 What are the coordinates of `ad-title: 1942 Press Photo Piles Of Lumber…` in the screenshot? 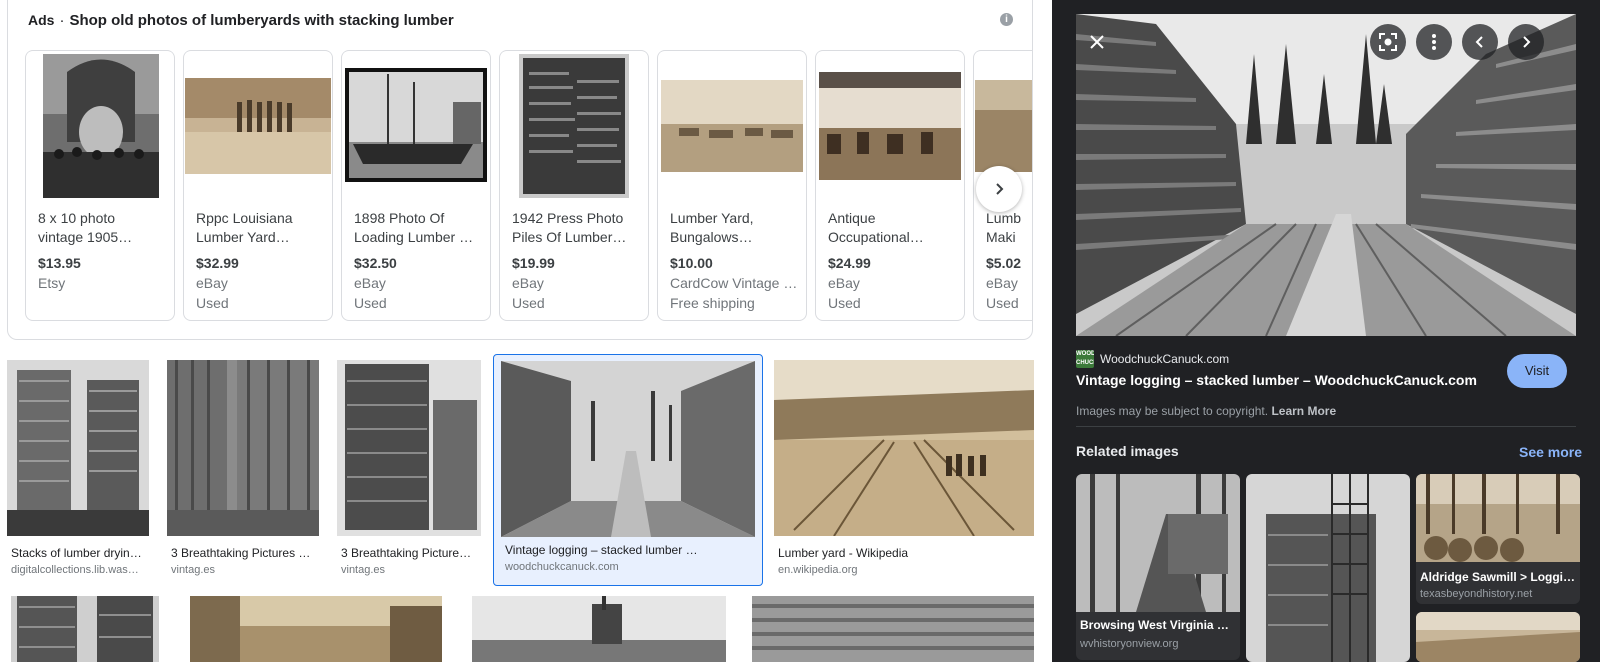 It's located at (576, 228).